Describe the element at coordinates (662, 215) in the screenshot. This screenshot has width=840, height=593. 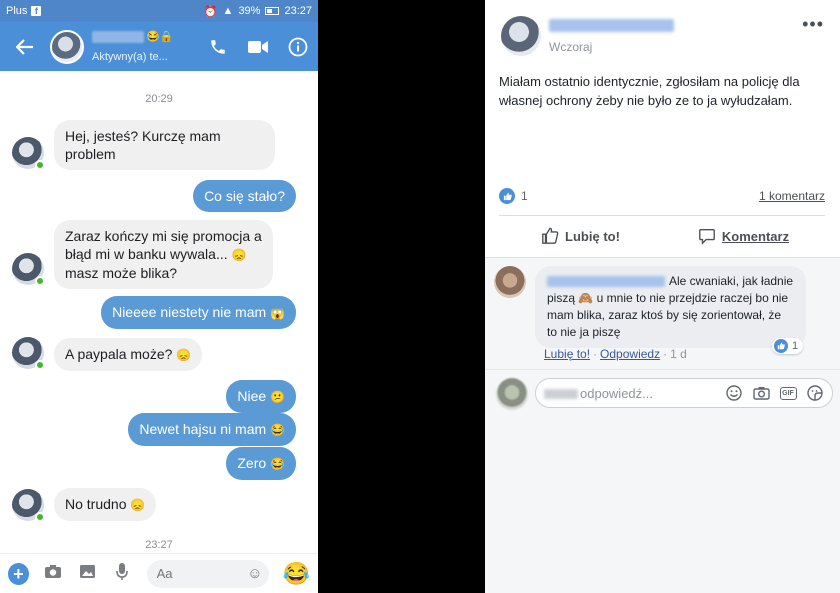
I see `divider` at that location.